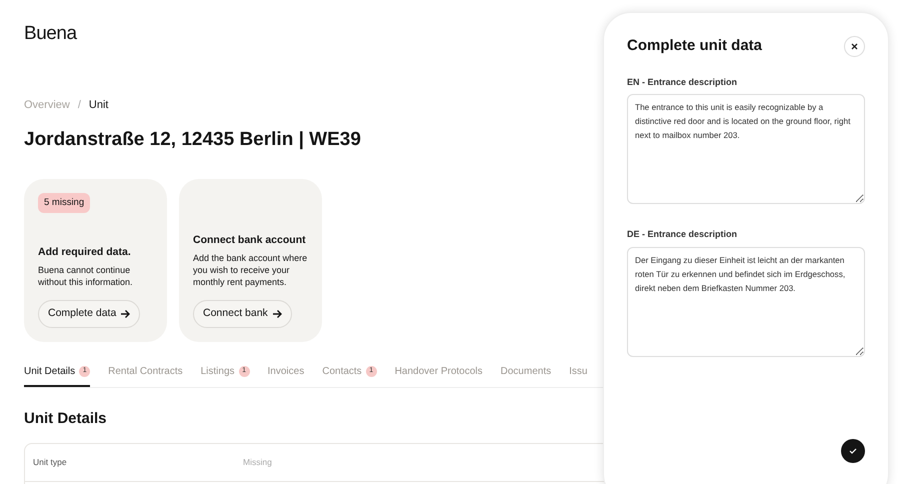 This screenshot has width=900, height=484. What do you see at coordinates (250, 240) in the screenshot?
I see `card-heading: Connect bank account` at bounding box center [250, 240].